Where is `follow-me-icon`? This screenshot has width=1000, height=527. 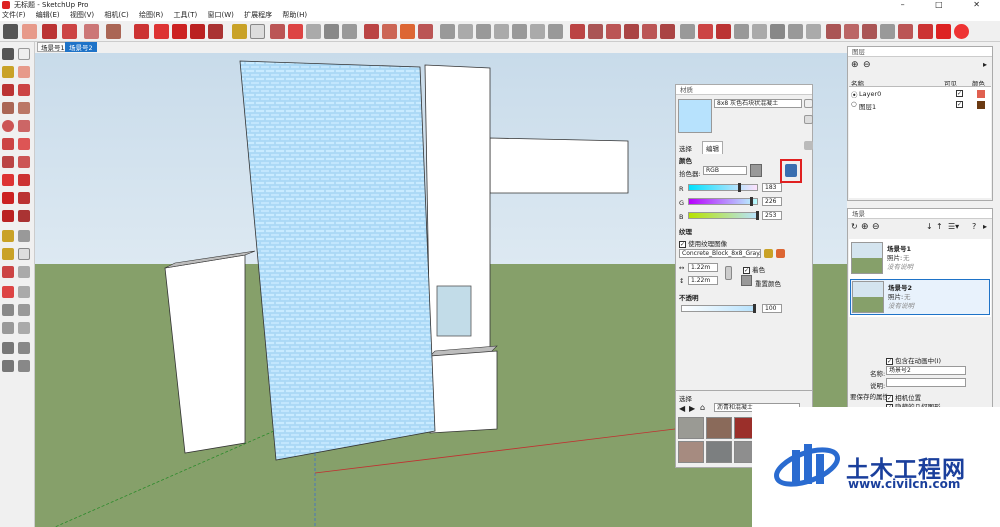
follow-me-icon is located at coordinates (24, 198).